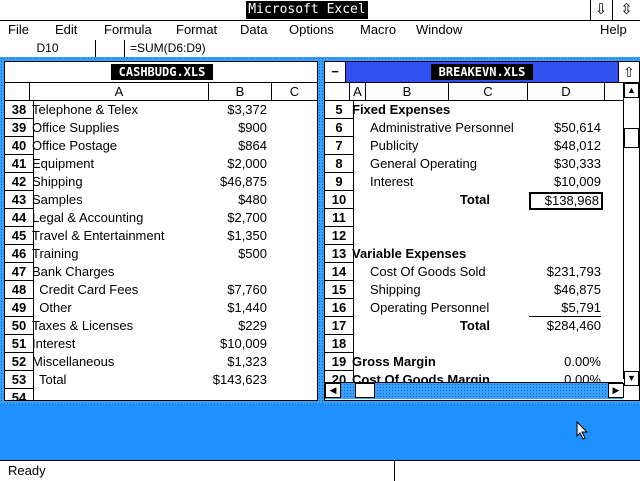  Describe the element at coordinates (66, 30) in the screenshot. I see `menu-edit: Edit` at that location.